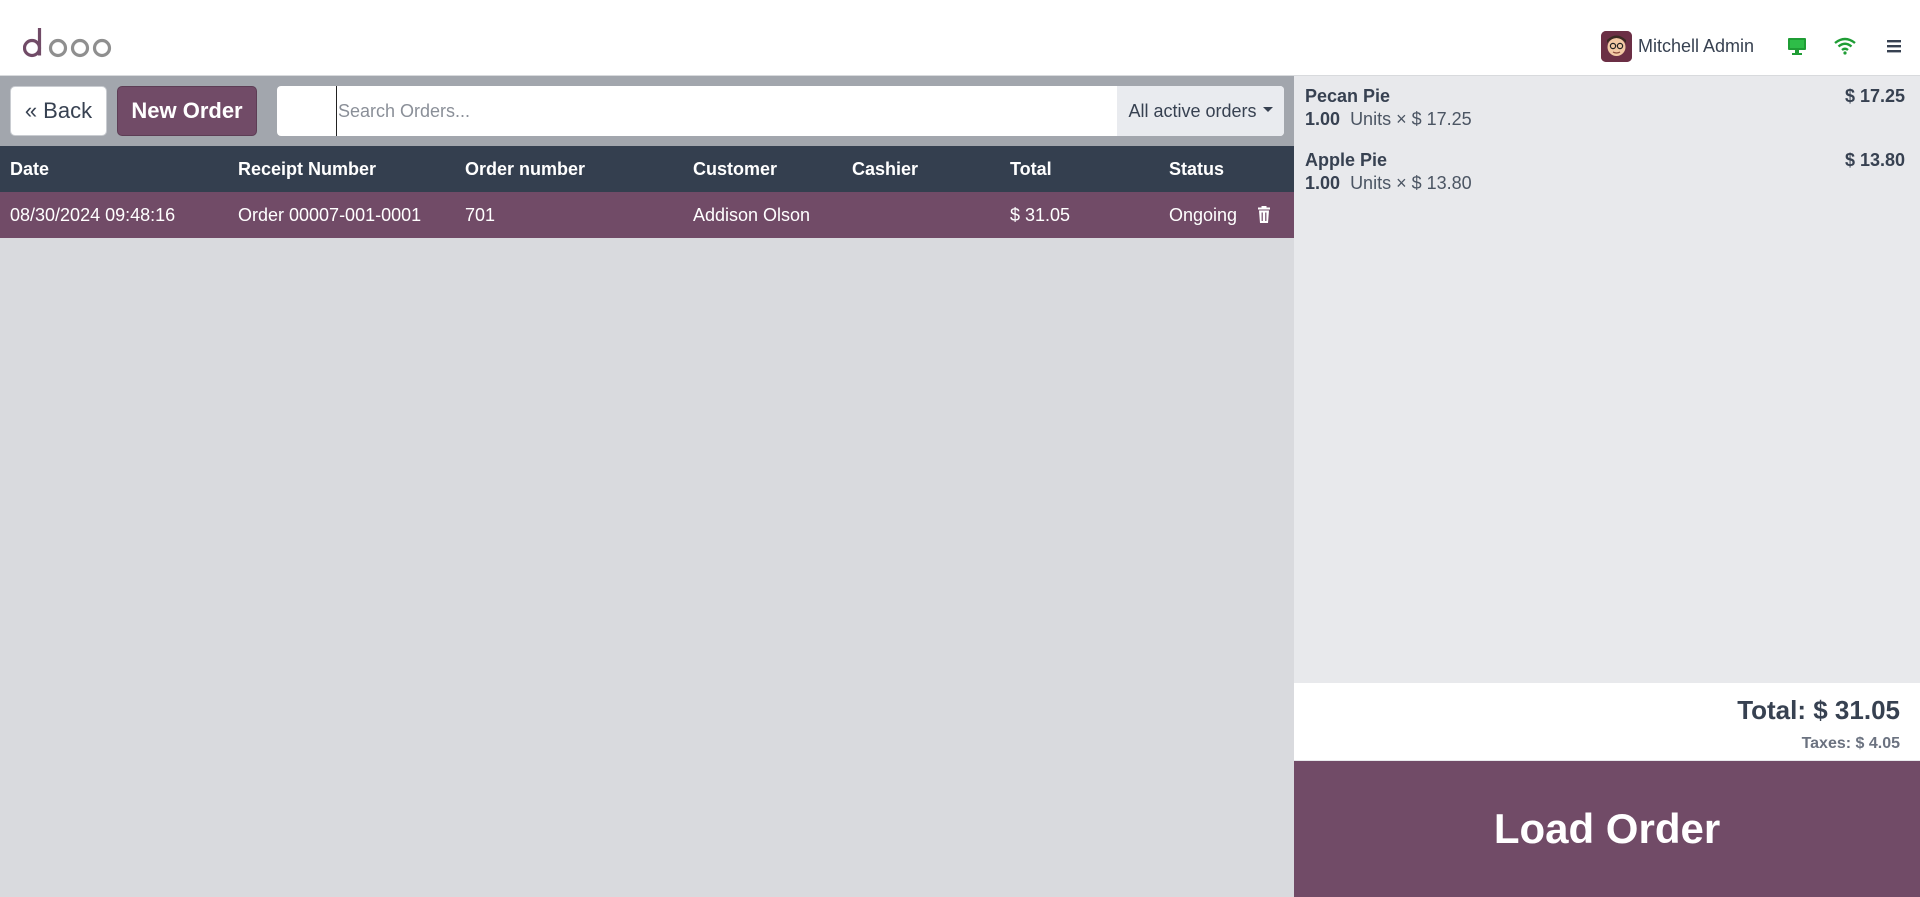  What do you see at coordinates (752, 215) in the screenshot?
I see `order-customer: Addison Olson` at bounding box center [752, 215].